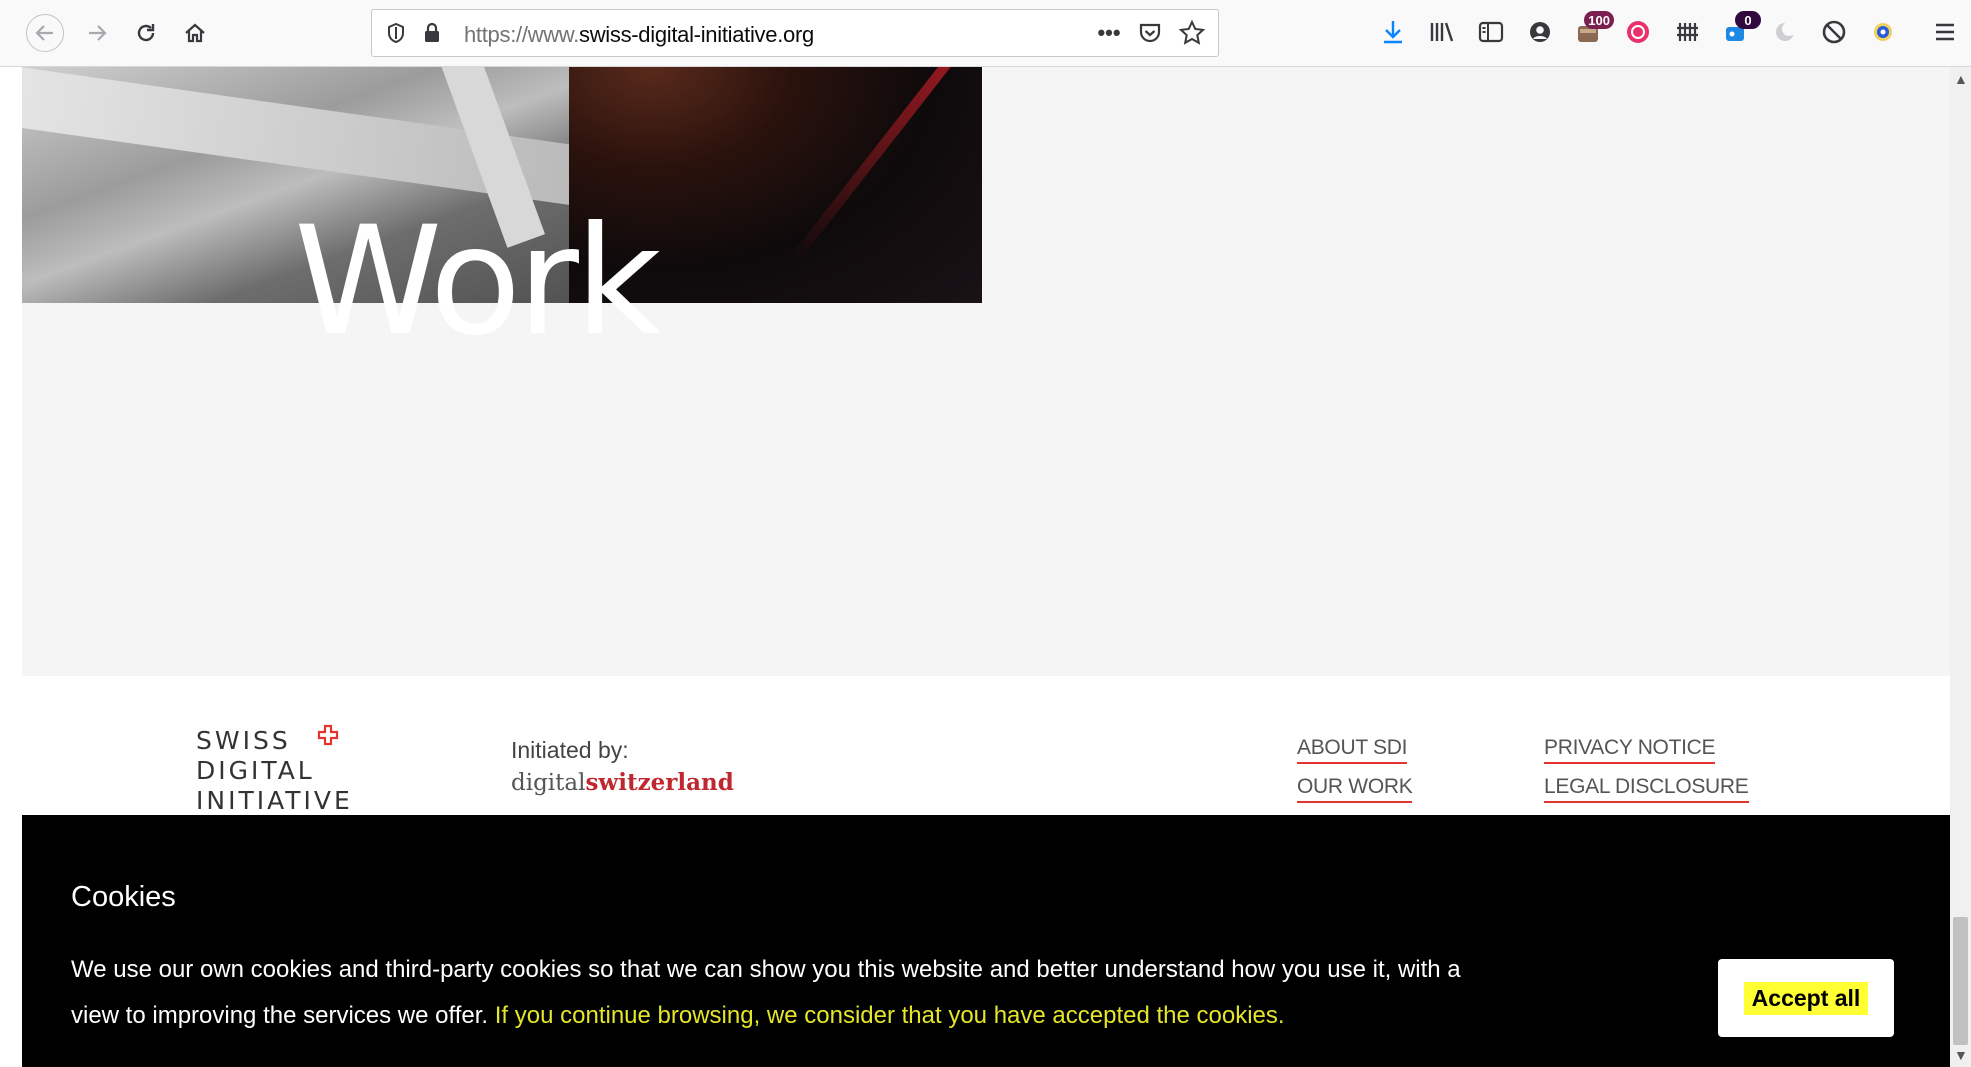 This screenshot has height=1067, width=1971. I want to click on accept-all-button: Accept all, so click(1806, 998).